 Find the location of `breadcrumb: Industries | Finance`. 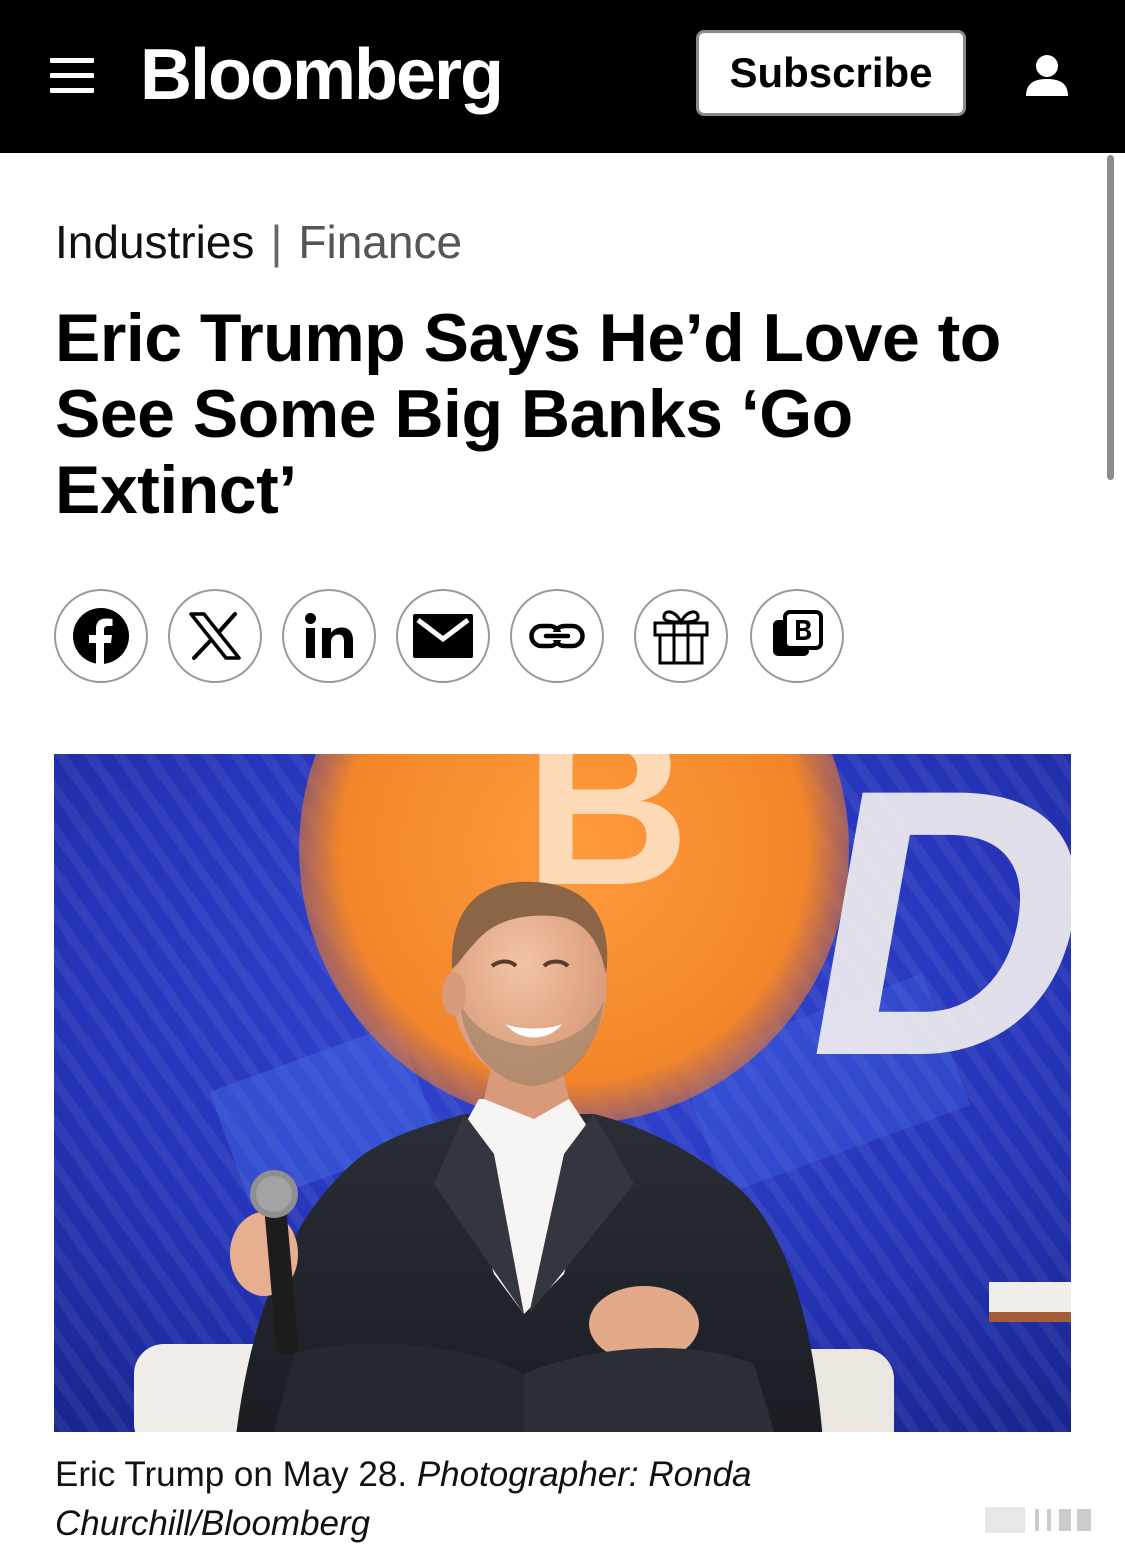

breadcrumb: Industries | Finance is located at coordinates (258, 242).